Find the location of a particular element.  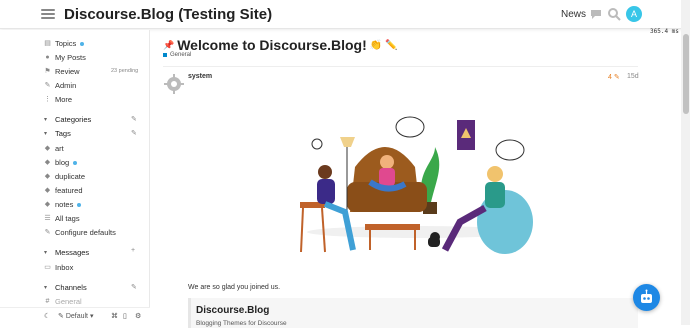

sidebar-settings-icon: ⚙ is located at coordinates (138, 316).